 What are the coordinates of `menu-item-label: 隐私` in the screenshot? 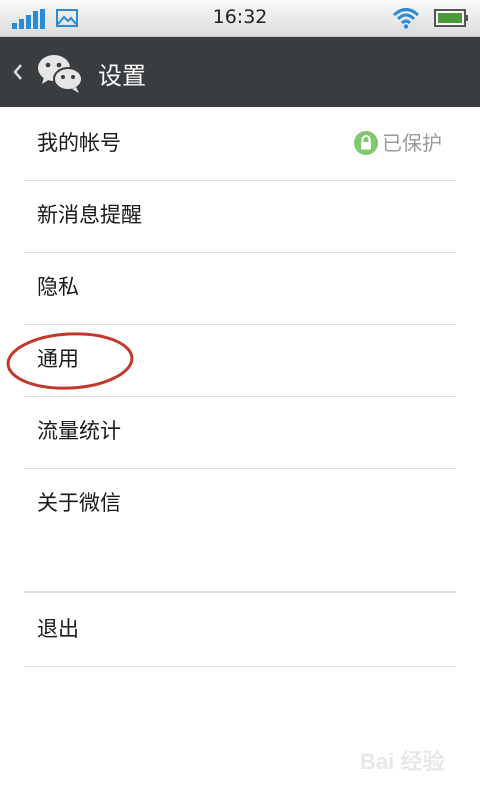 It's located at (58, 287).